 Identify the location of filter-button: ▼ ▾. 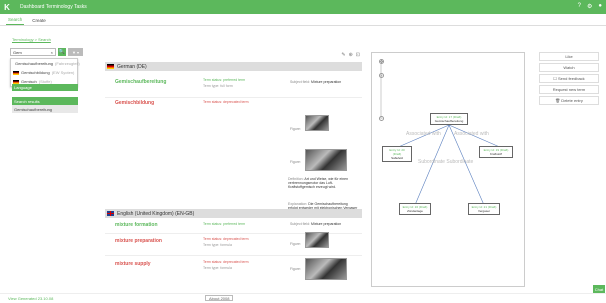
(75, 52).